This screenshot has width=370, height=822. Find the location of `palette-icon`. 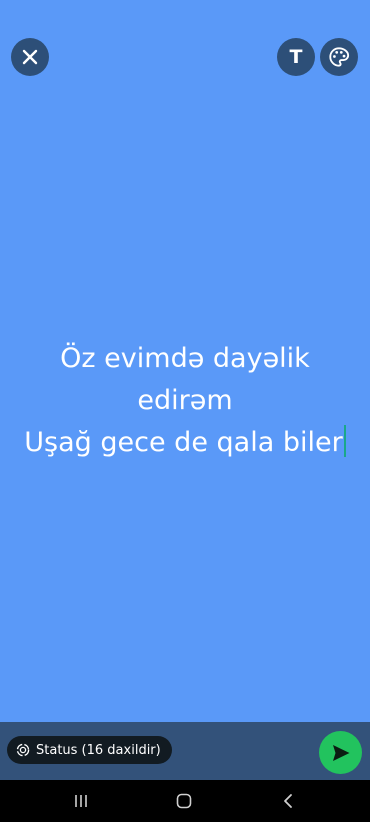

palette-icon is located at coordinates (339, 57).